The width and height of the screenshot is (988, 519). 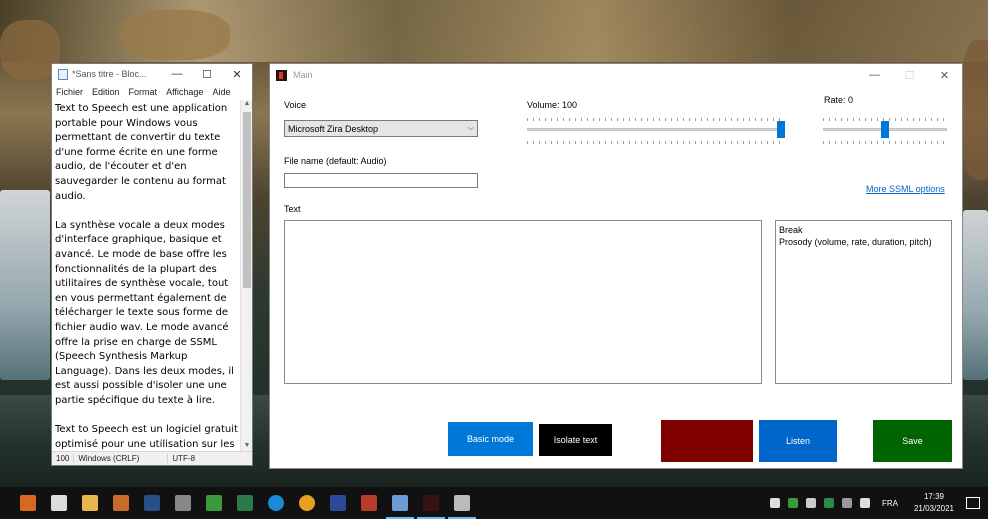 What do you see at coordinates (69, 92) in the screenshot?
I see `menu-fichier: Fichier` at bounding box center [69, 92].